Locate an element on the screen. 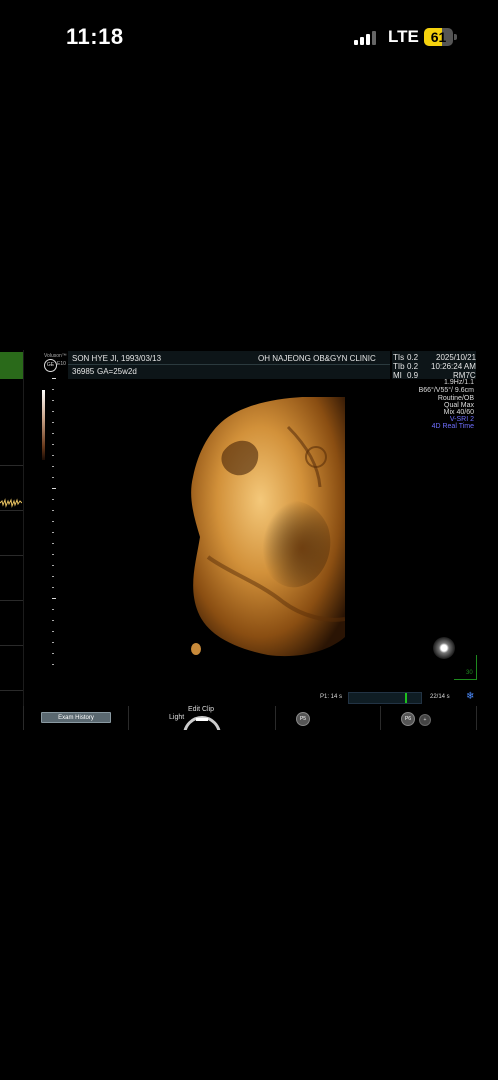 This screenshot has height=1080, width=498. edit-clip-label: Edit Clip is located at coordinates (201, 709).